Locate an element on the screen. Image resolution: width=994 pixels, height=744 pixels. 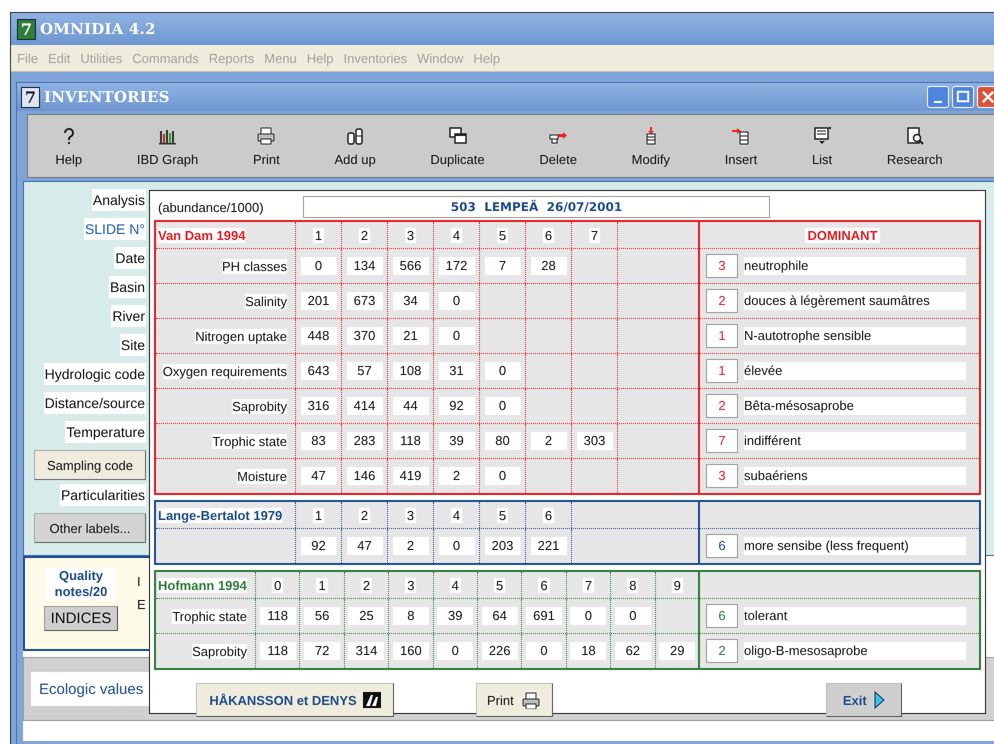
field-label: Analysis is located at coordinates (119, 200).